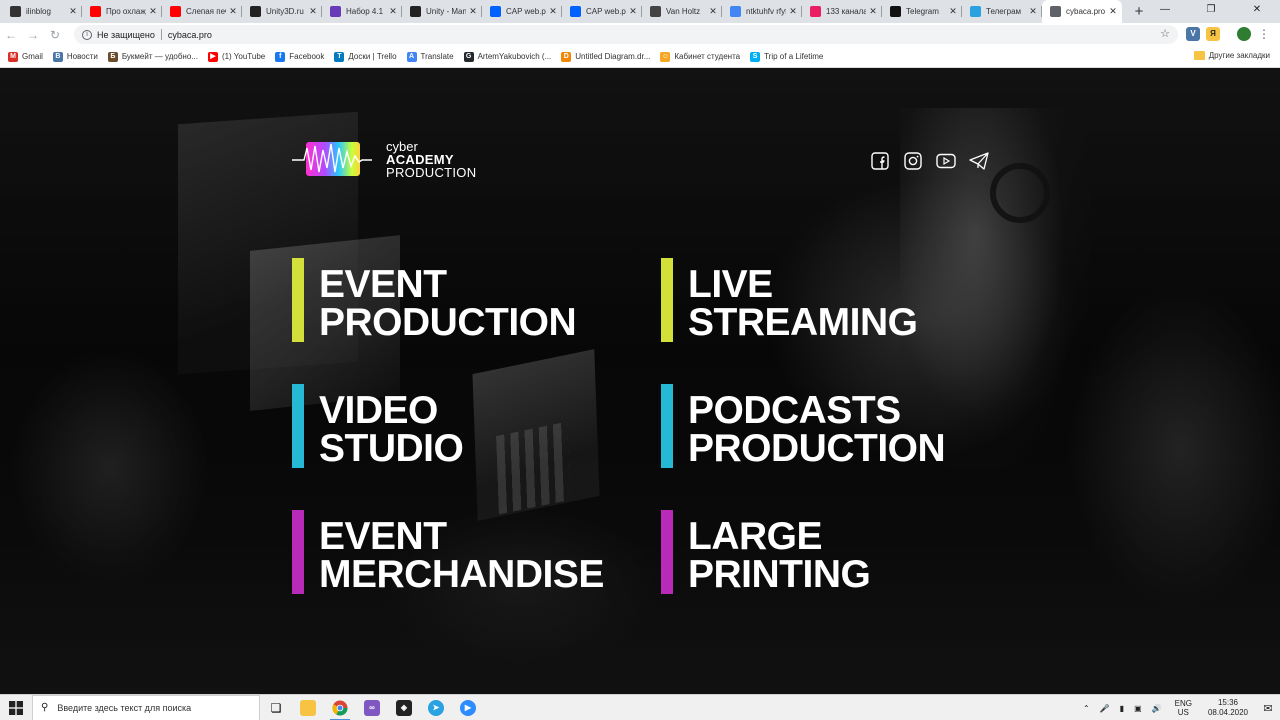 The width and height of the screenshot is (1280, 720). What do you see at coordinates (11, 35) in the screenshot?
I see `back-button: ←` at bounding box center [11, 35].